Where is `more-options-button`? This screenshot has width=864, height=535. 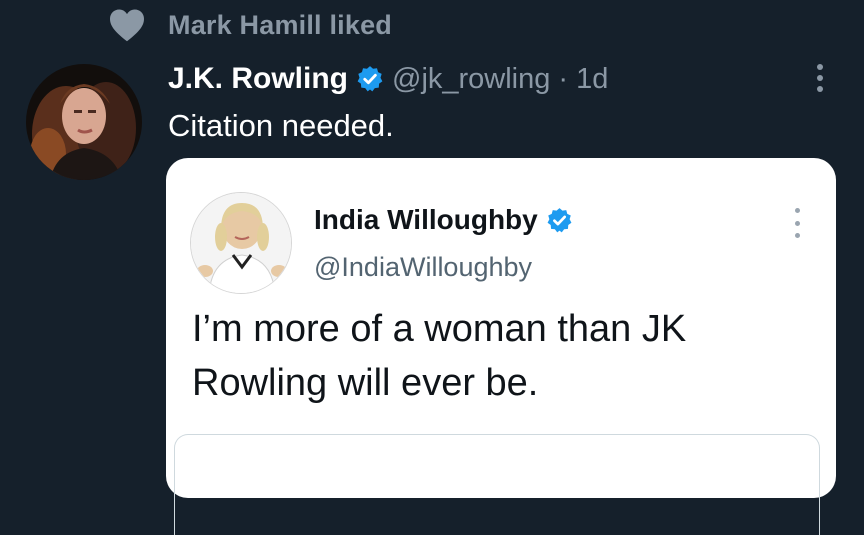
more-options-button is located at coordinates (820, 78).